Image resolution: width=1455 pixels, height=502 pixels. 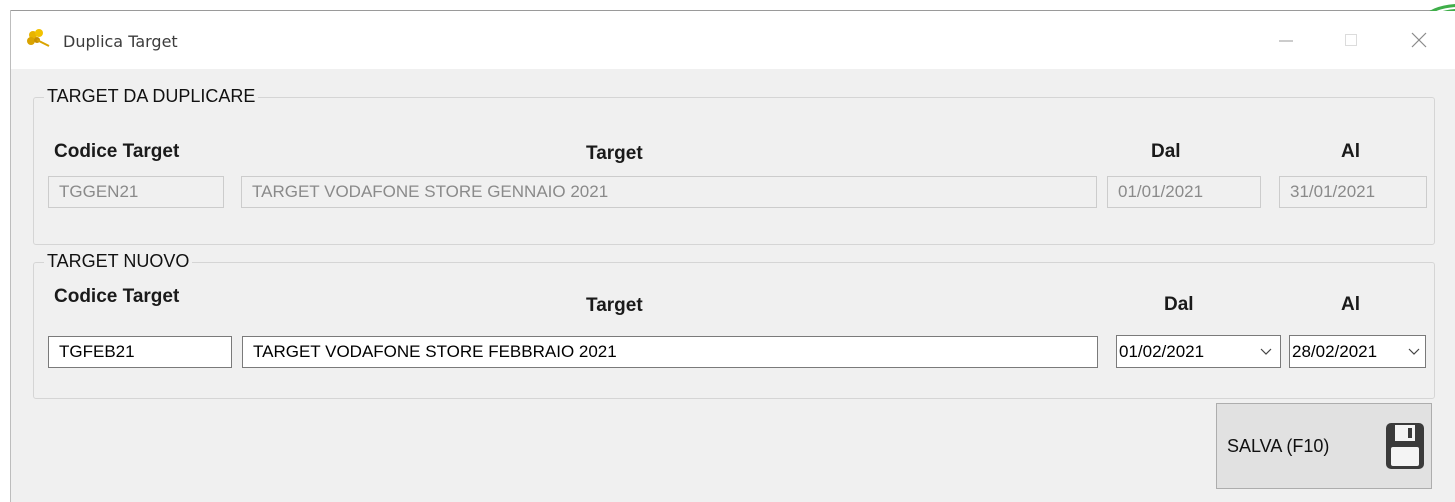 I want to click on new-group-legend: TARGET NUOVO, so click(x=118, y=261).